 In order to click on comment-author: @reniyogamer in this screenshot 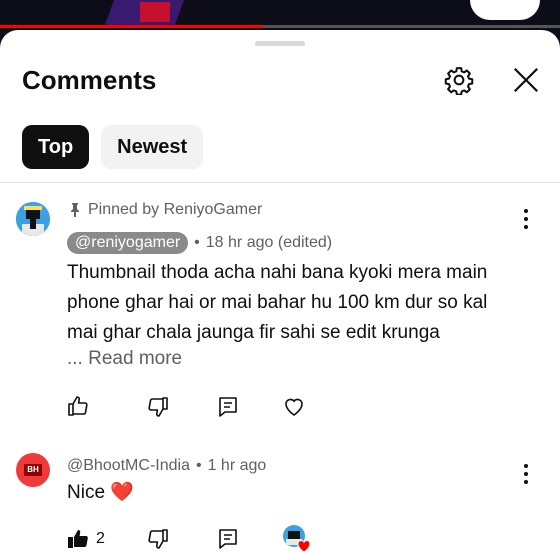, I will do `click(128, 243)`.